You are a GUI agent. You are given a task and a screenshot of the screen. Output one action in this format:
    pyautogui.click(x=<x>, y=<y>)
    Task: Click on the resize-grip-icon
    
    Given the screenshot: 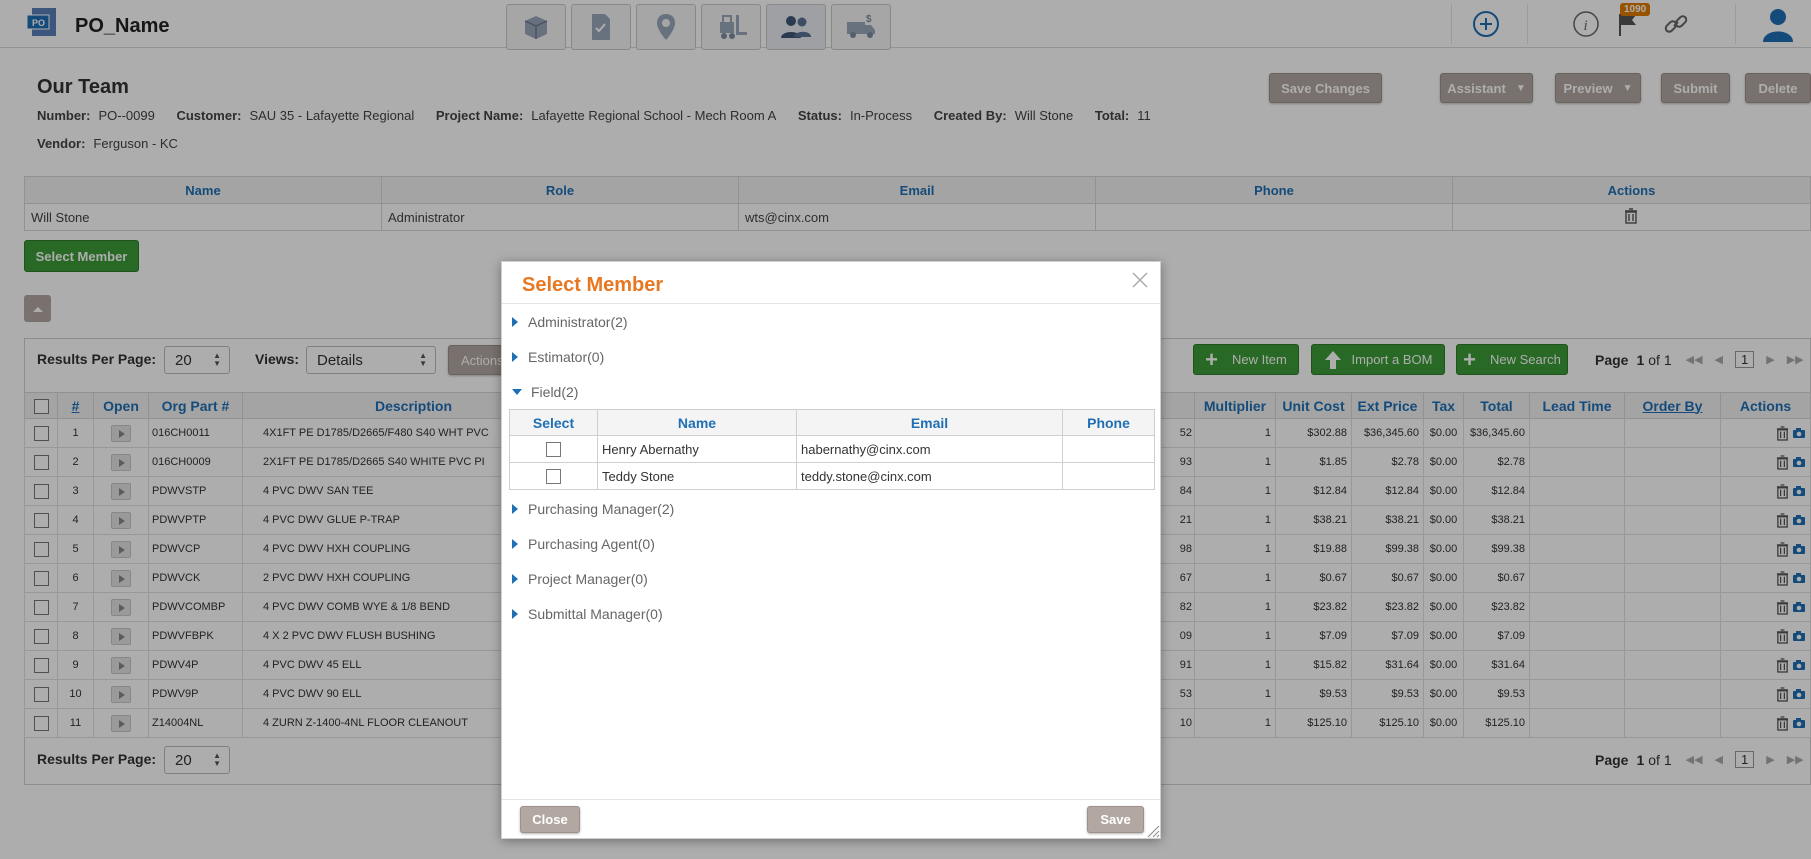 What is the action you would take?
    pyautogui.click(x=1153, y=831)
    